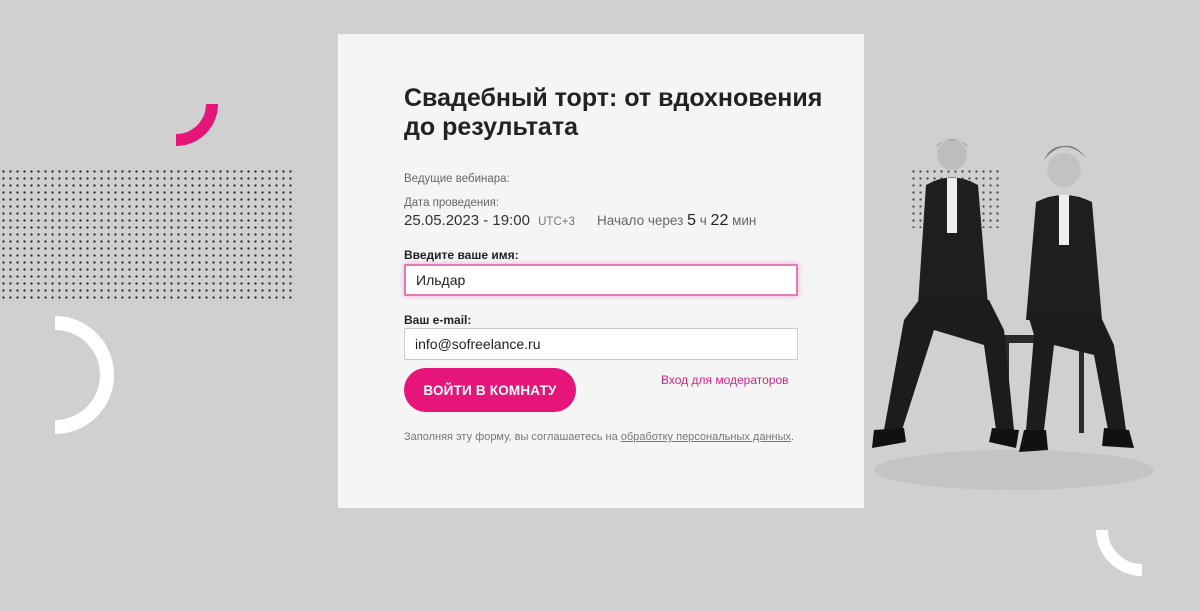 The image size is (1200, 611). Describe the element at coordinates (461, 255) in the screenshot. I see `name-label: Введите ваше имя:` at that location.